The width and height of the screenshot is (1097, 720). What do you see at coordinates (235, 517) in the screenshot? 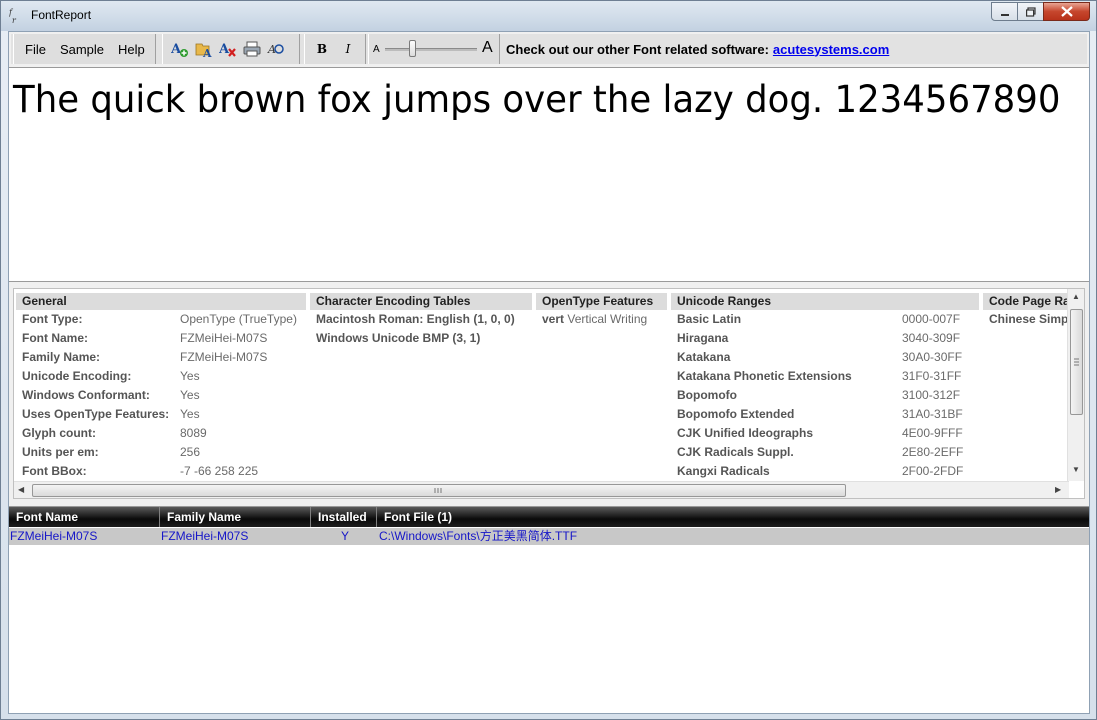
I see `column-family-name: Family Name` at bounding box center [235, 517].